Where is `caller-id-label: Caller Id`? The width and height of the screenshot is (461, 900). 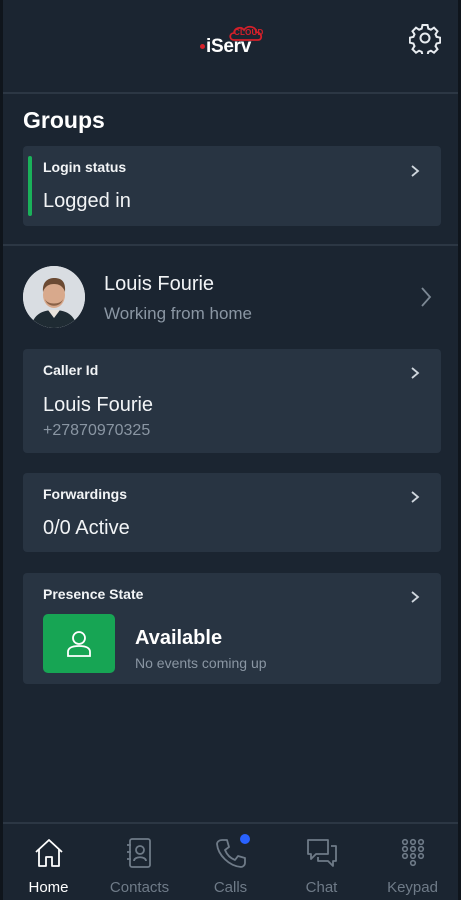
caller-id-label: Caller Id is located at coordinates (71, 370).